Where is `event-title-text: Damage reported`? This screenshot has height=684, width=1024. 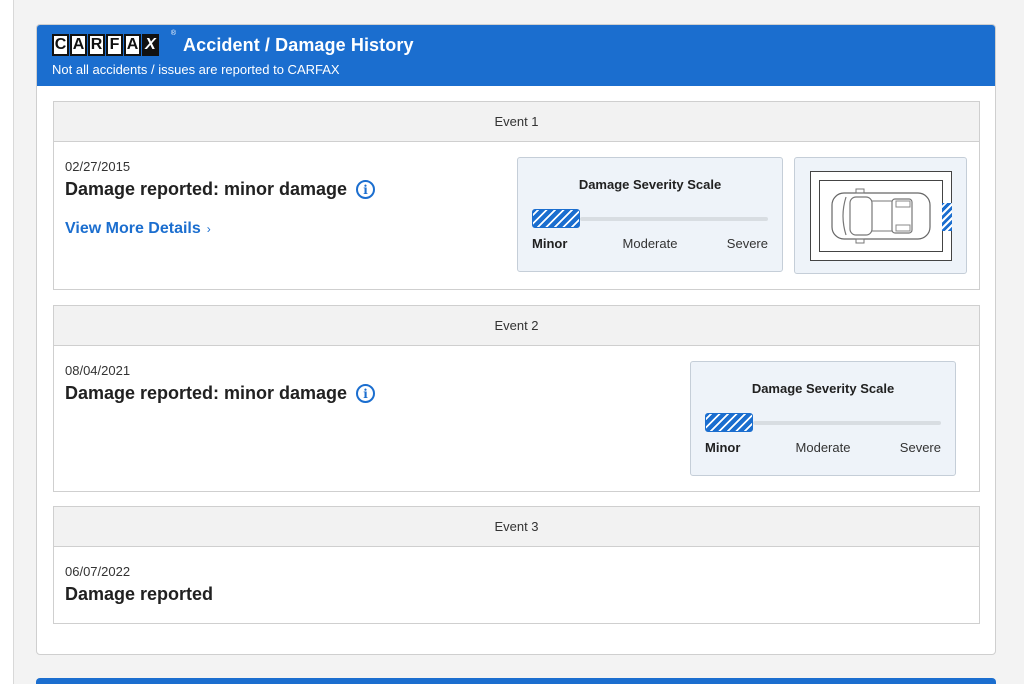 event-title-text: Damage reported is located at coordinates (139, 594).